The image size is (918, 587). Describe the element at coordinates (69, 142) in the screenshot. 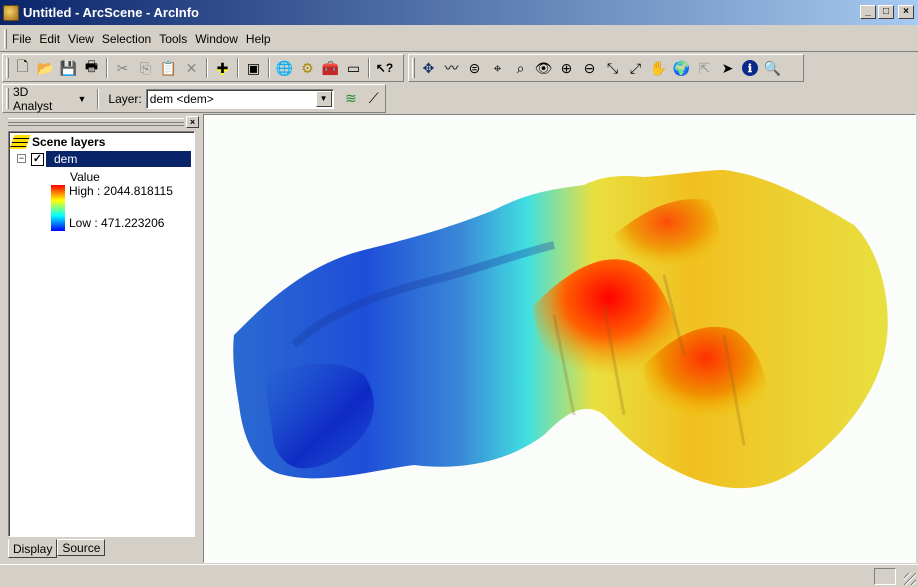

I see `scene-layers-label: Scene layers` at that location.